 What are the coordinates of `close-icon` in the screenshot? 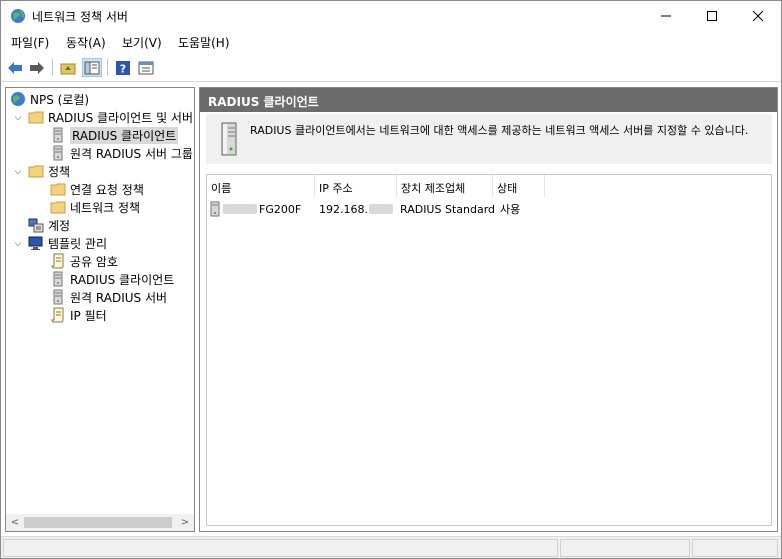 It's located at (758, 16).